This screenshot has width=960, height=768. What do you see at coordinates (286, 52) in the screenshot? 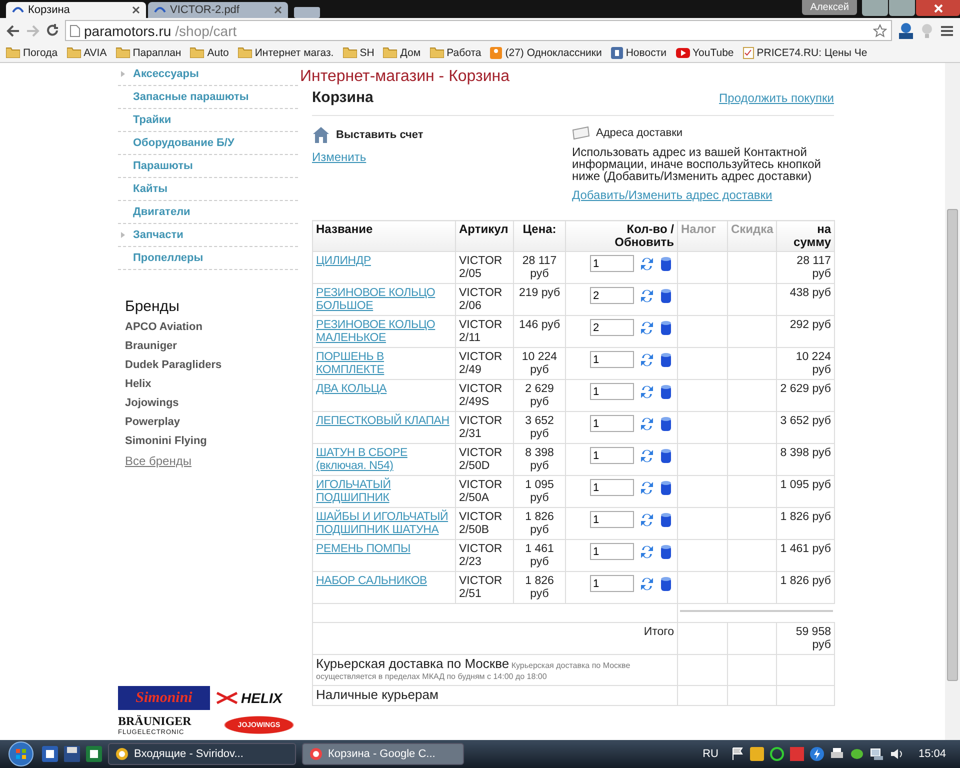
I see `bookmark: Интернет магаз.` at bounding box center [286, 52].